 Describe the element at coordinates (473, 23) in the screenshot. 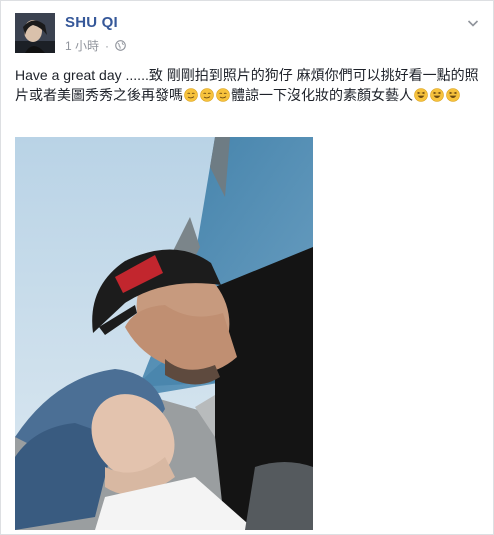

I see `chevron-down-icon` at that location.